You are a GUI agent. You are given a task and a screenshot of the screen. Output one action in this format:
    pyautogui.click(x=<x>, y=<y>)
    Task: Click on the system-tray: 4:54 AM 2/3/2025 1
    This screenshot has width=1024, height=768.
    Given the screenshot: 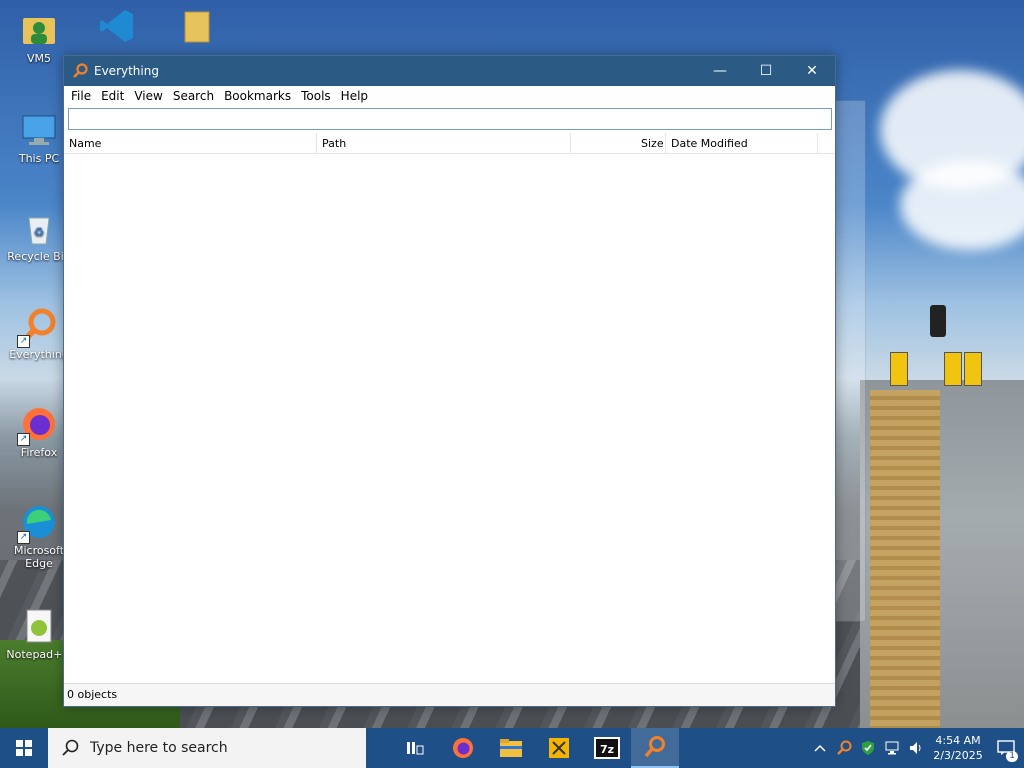 What is the action you would take?
    pyautogui.click(x=916, y=748)
    